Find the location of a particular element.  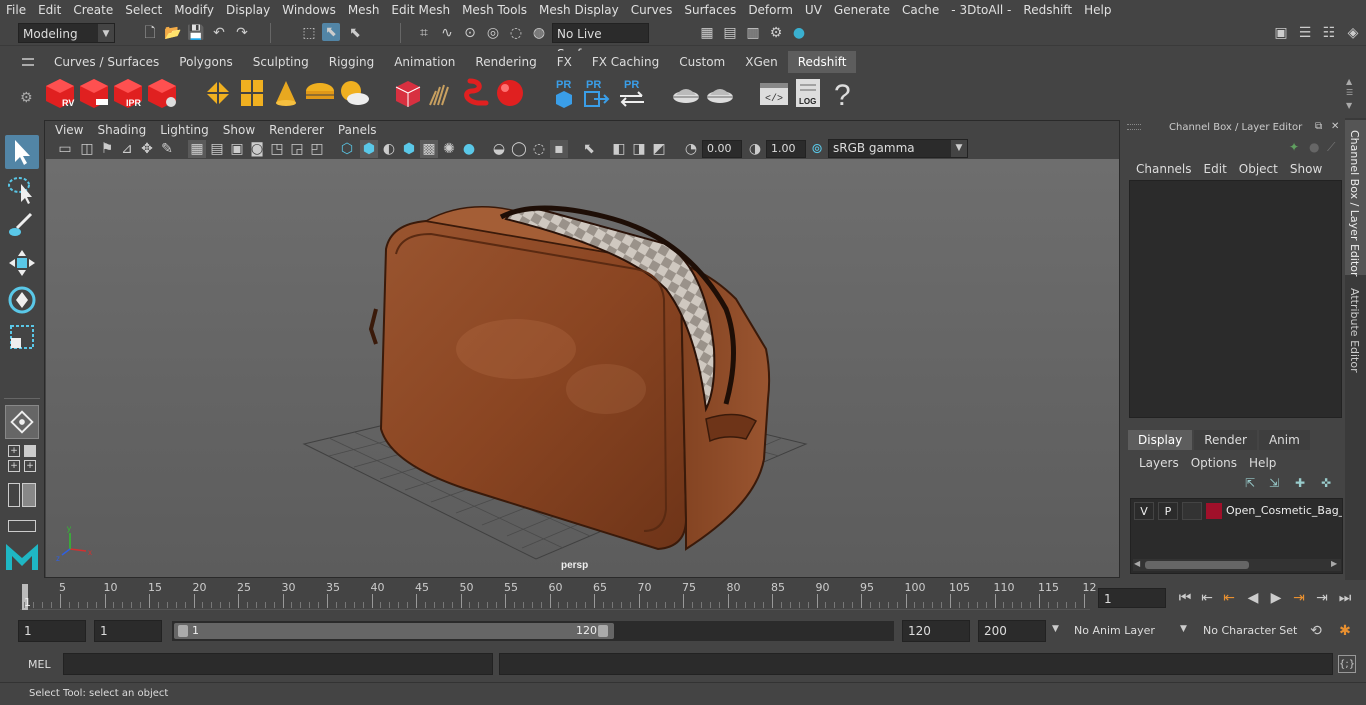

redshift-pr-export-icon: PR is located at coordinates (596, 93).